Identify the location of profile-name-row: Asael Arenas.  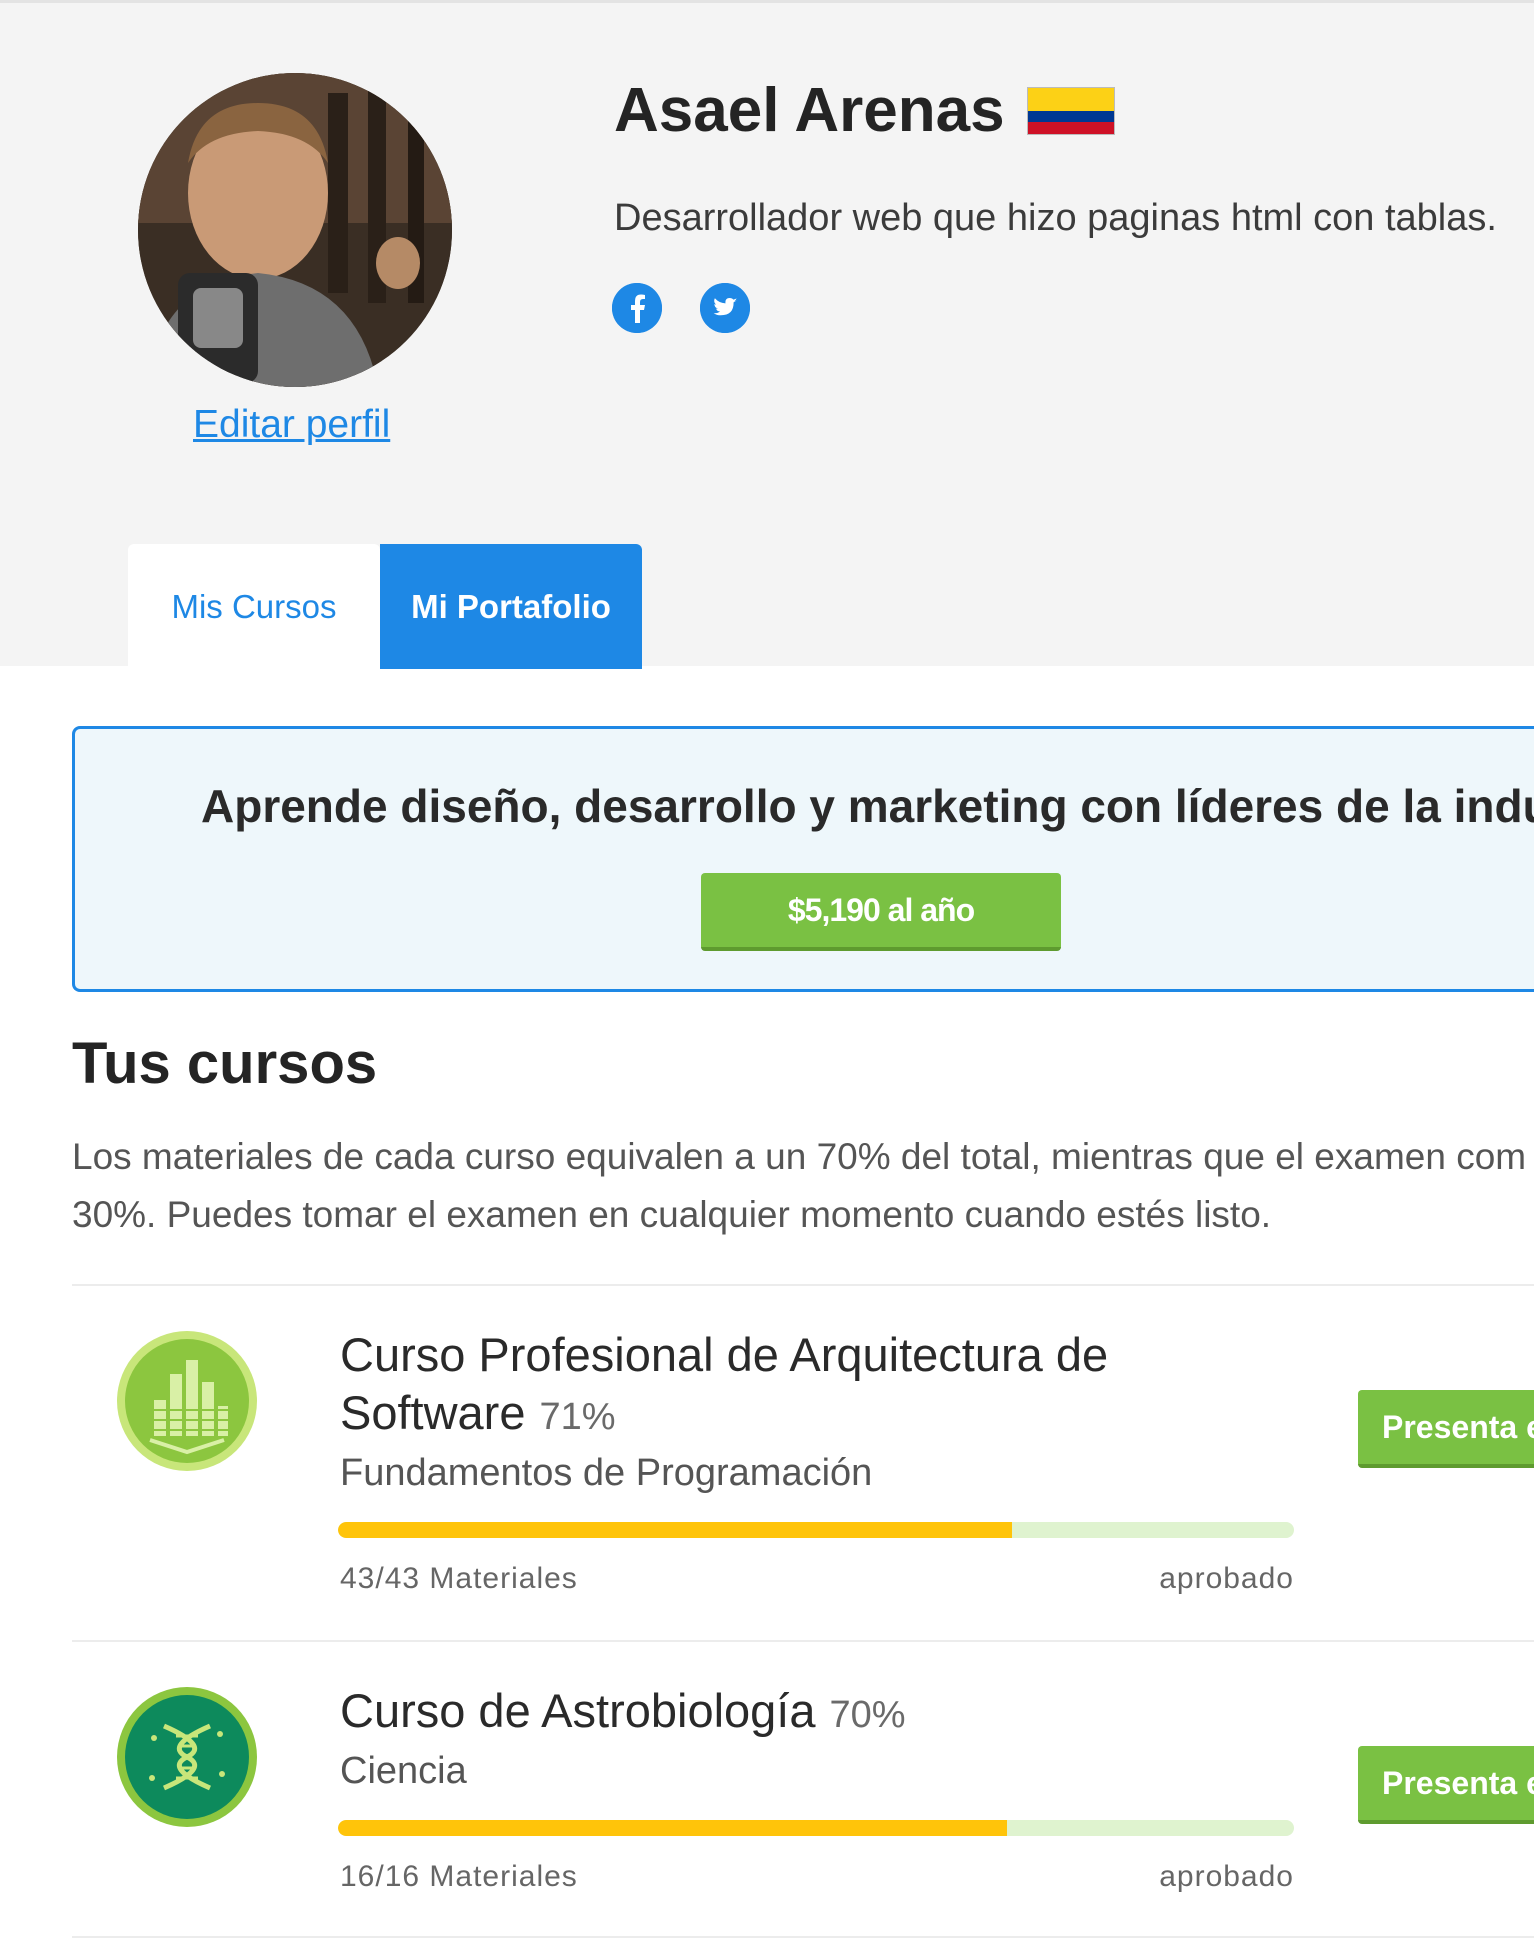
(864, 110).